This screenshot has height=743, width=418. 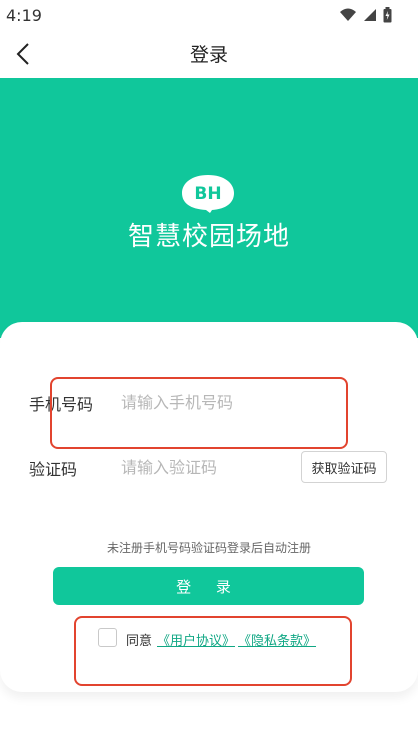 I want to click on page-title: 登录, so click(x=208, y=55).